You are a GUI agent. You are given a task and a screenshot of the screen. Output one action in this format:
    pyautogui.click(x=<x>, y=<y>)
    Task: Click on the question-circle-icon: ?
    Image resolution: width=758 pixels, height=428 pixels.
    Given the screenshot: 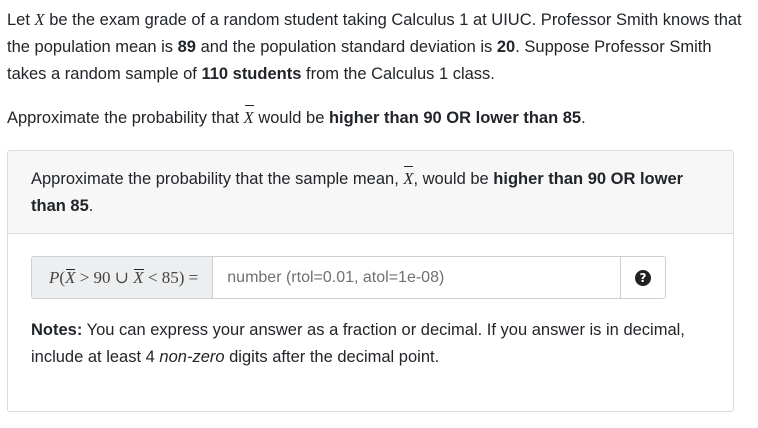 What is the action you would take?
    pyautogui.click(x=643, y=277)
    